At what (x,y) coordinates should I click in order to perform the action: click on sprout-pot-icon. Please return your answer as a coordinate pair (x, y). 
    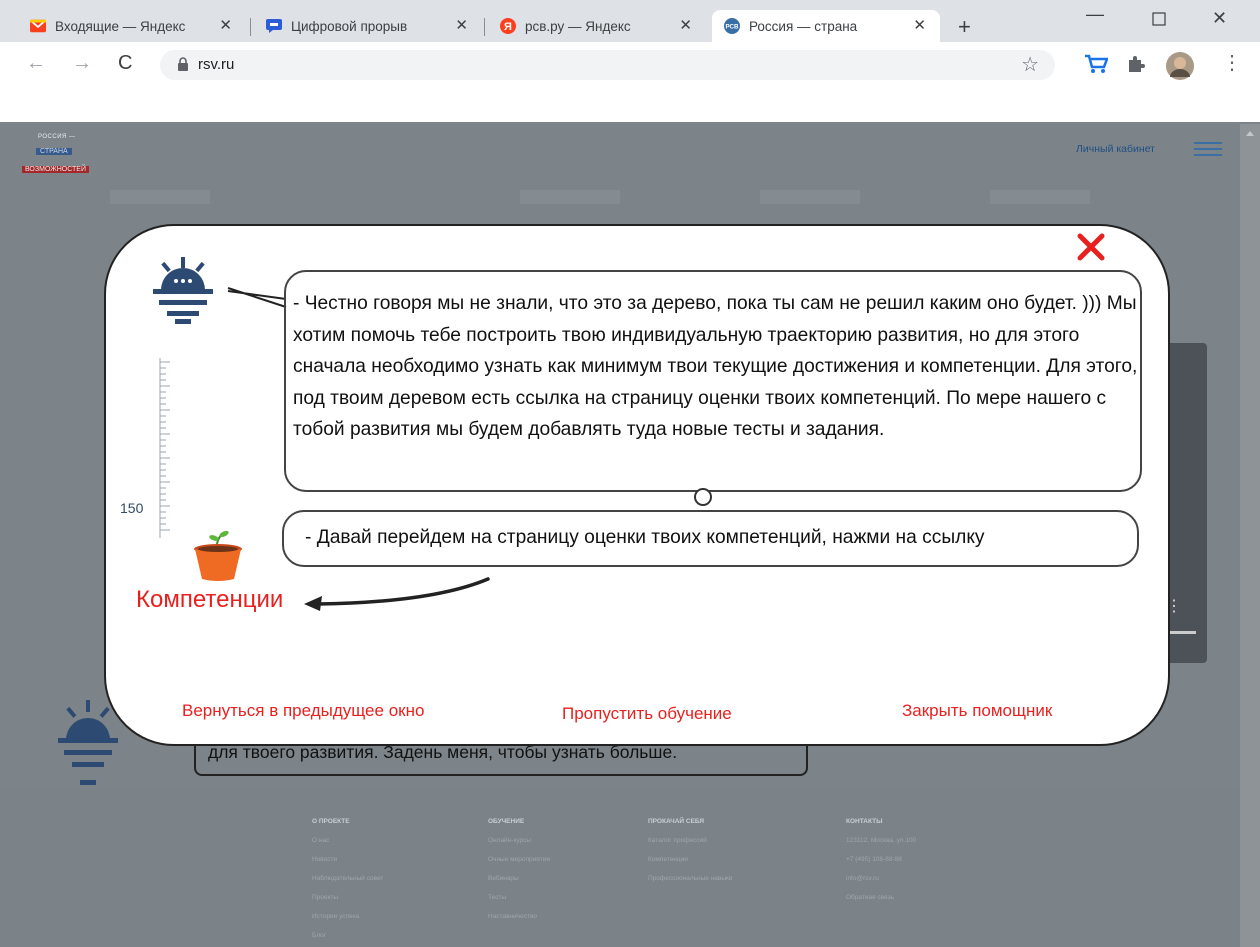
    Looking at the image, I should click on (218, 557).